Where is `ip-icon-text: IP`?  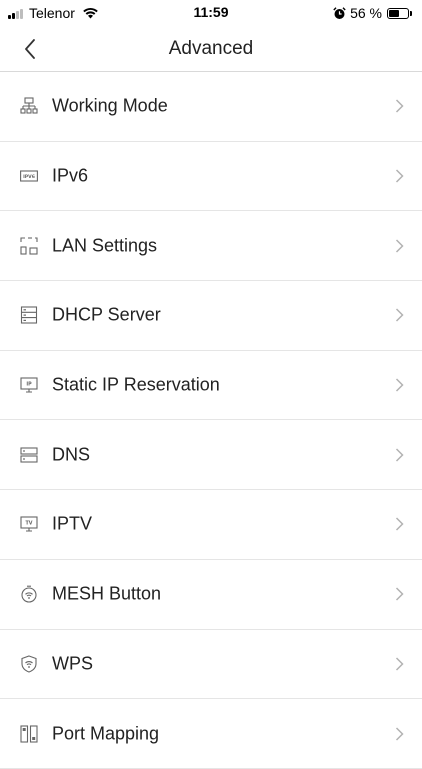 ip-icon-text: IP is located at coordinates (29, 385).